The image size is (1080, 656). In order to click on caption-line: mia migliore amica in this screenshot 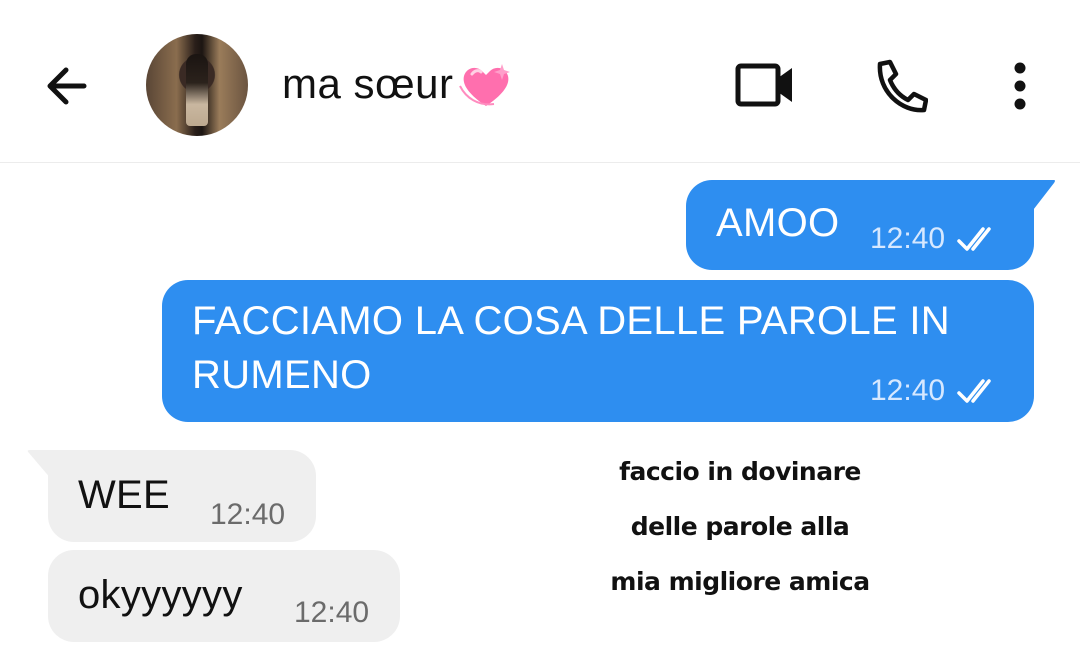, I will do `click(740, 581)`.